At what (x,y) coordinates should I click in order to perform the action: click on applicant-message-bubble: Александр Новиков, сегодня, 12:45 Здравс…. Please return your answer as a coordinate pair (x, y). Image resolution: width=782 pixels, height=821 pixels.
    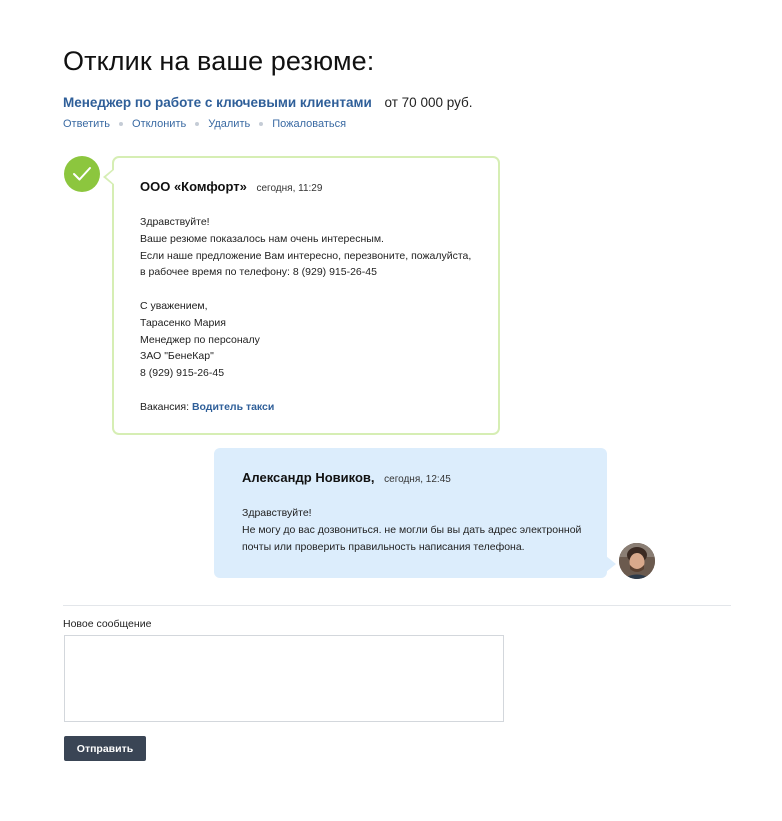
    Looking at the image, I should click on (415, 513).